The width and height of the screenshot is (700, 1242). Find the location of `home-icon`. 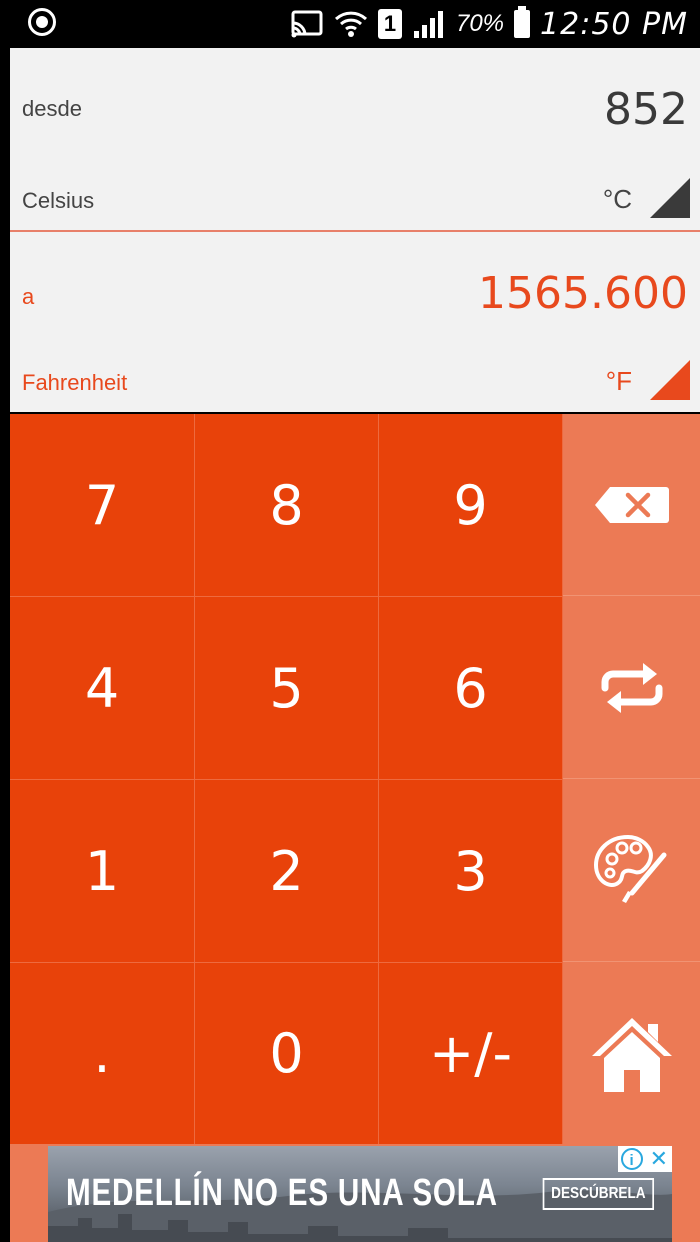

home-icon is located at coordinates (631, 1054).